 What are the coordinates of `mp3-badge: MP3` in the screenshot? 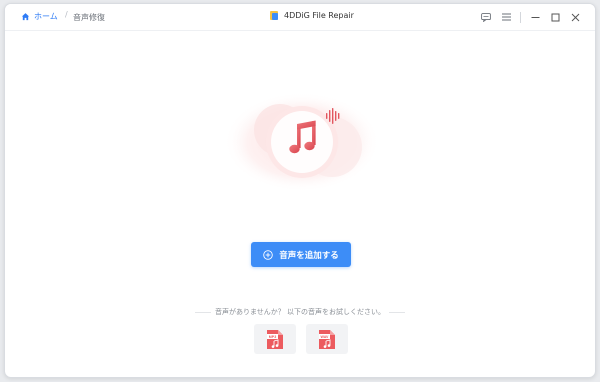 It's located at (272, 337).